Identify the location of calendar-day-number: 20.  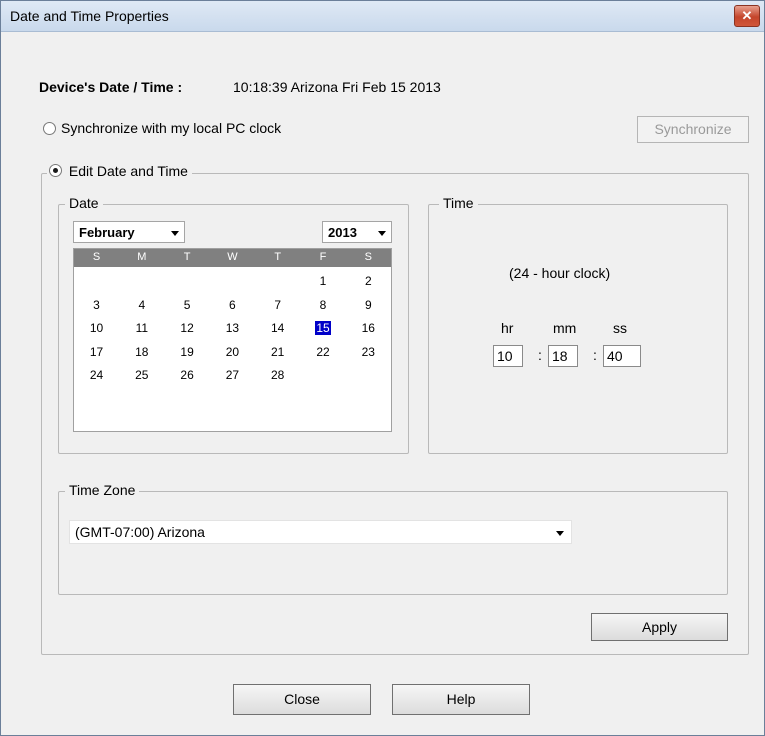
(232, 351).